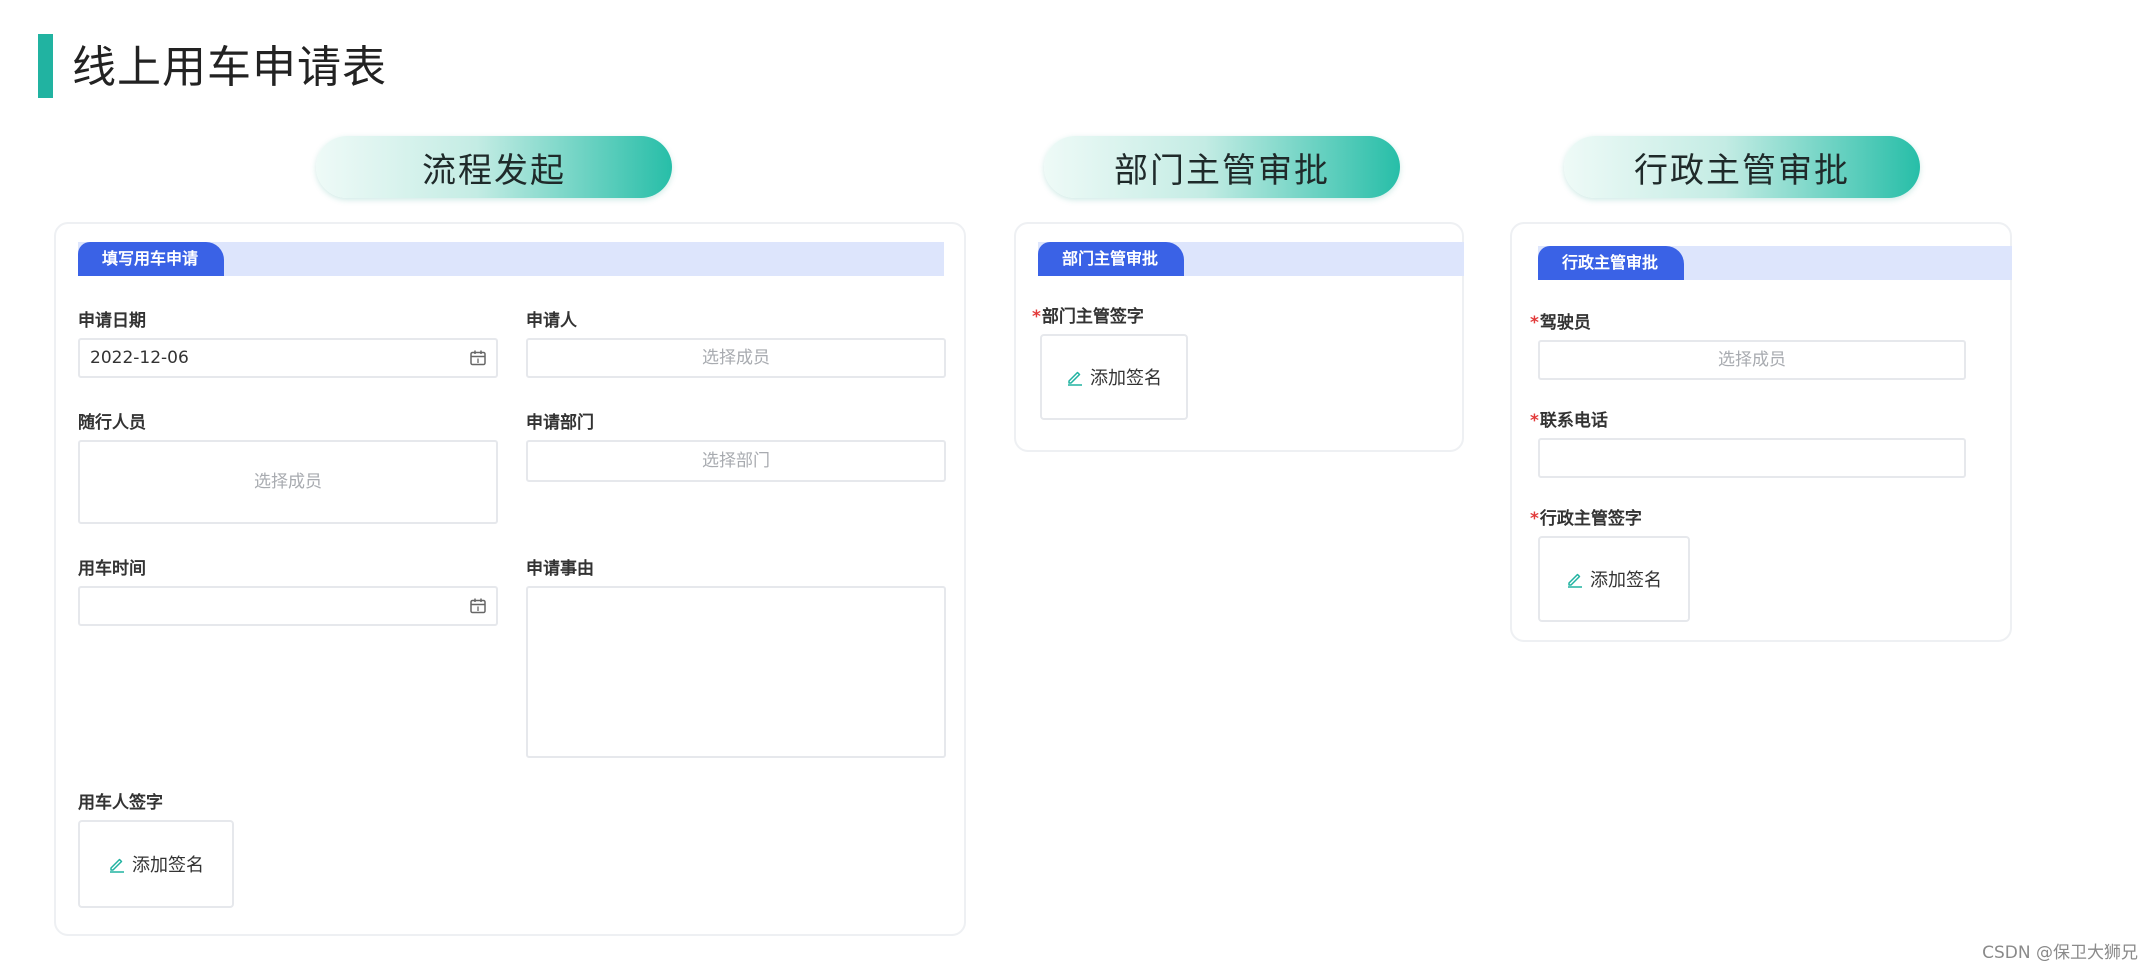  What do you see at coordinates (1111, 259) in the screenshot?
I see `section-tag: 部门主管审批` at bounding box center [1111, 259].